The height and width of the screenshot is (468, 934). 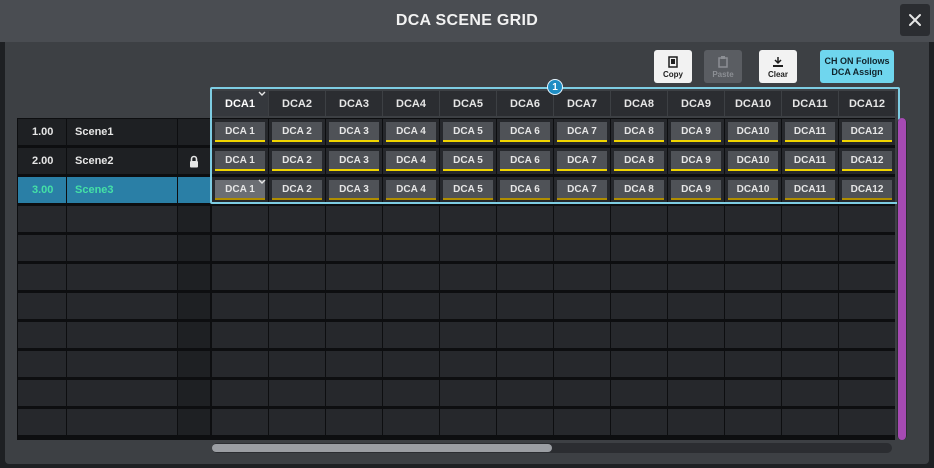 I want to click on paste-button: Paste, so click(x=723, y=66).